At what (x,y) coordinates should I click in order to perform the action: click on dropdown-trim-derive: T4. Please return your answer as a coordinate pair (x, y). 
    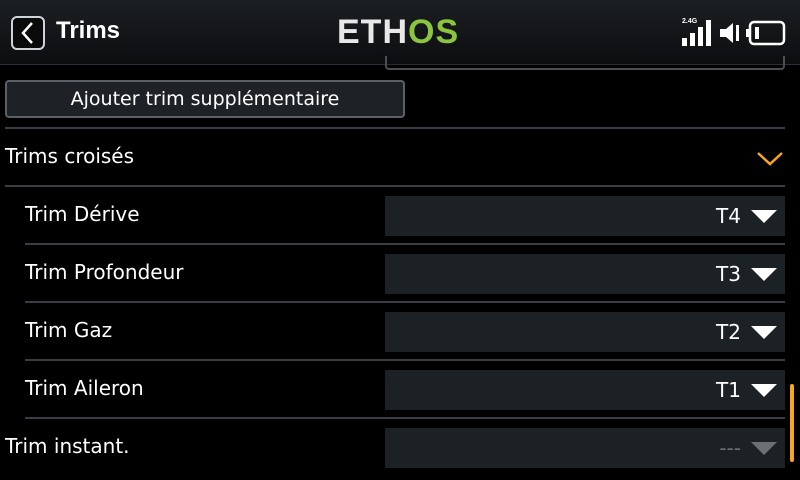
    Looking at the image, I should click on (585, 216).